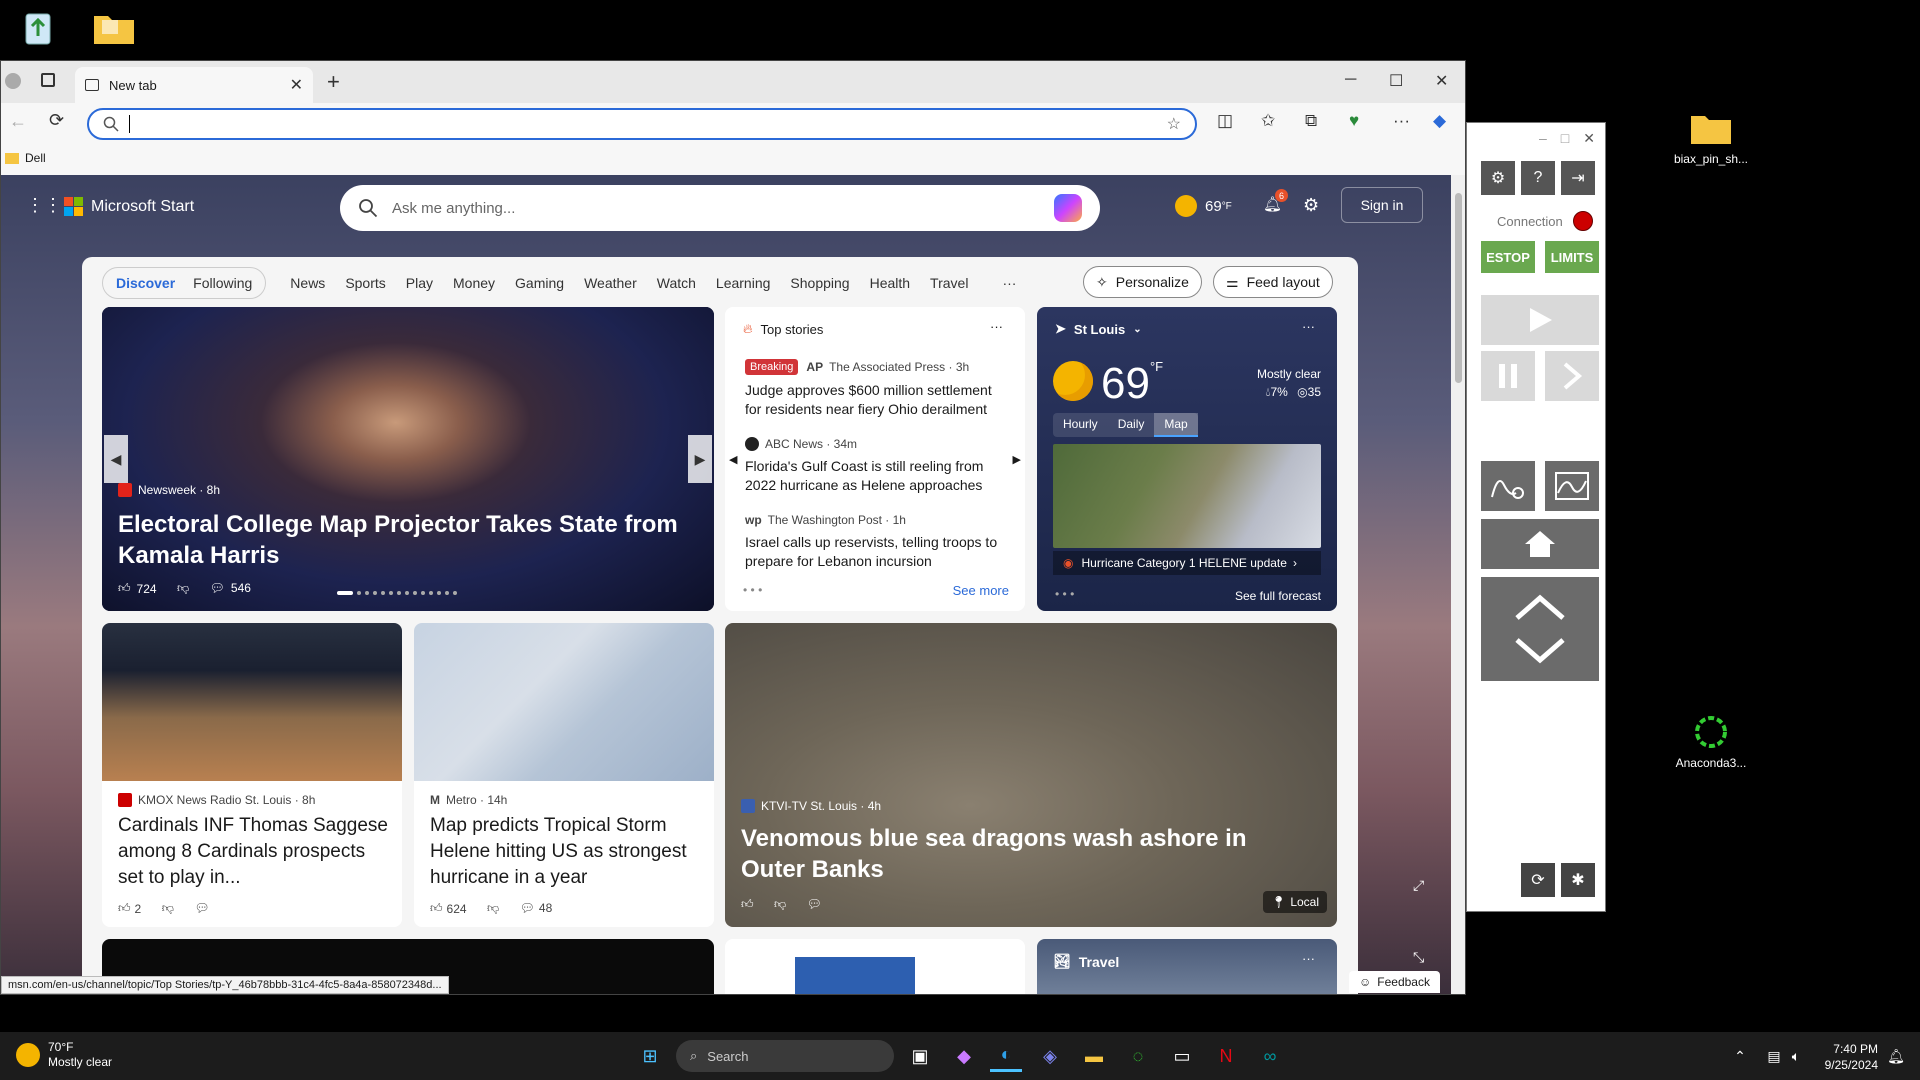  Describe the element at coordinates (129, 124) in the screenshot. I see `address-input` at that location.